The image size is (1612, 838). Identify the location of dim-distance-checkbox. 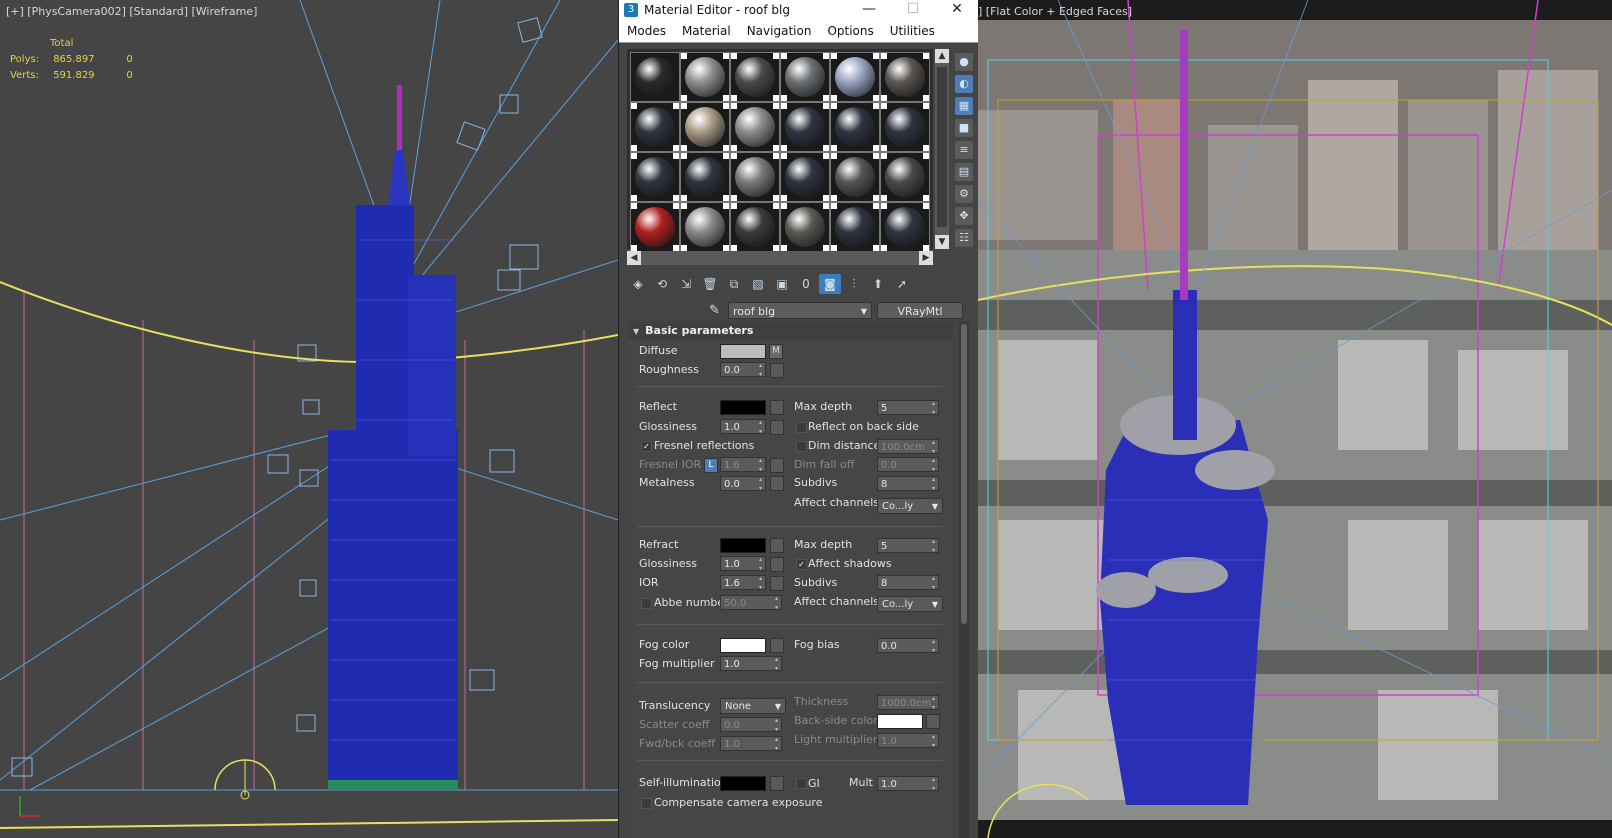
(801, 446).